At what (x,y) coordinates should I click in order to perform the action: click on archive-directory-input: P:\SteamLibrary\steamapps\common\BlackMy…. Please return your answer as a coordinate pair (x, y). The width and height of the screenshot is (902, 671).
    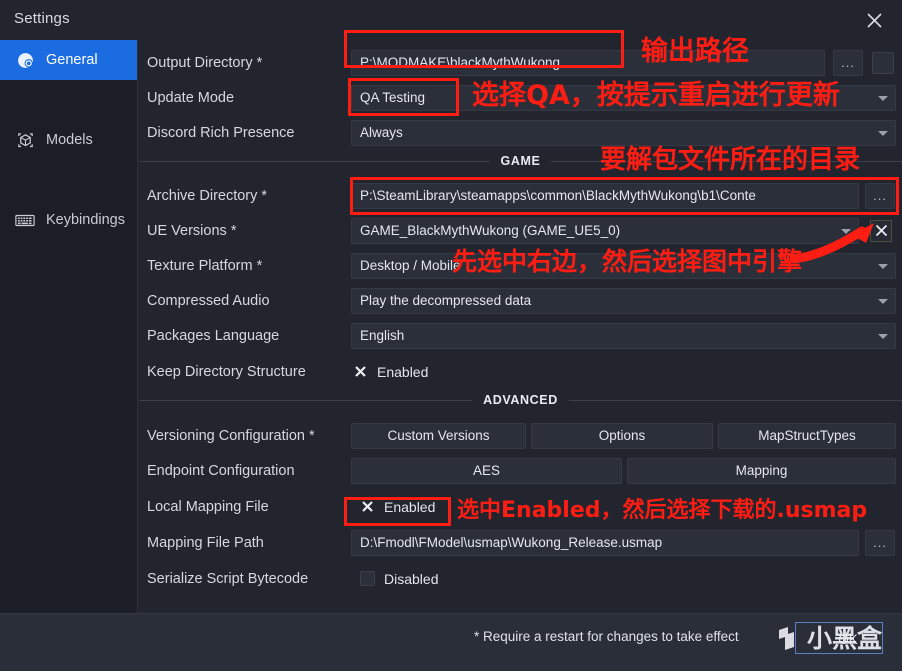
    Looking at the image, I should click on (605, 195).